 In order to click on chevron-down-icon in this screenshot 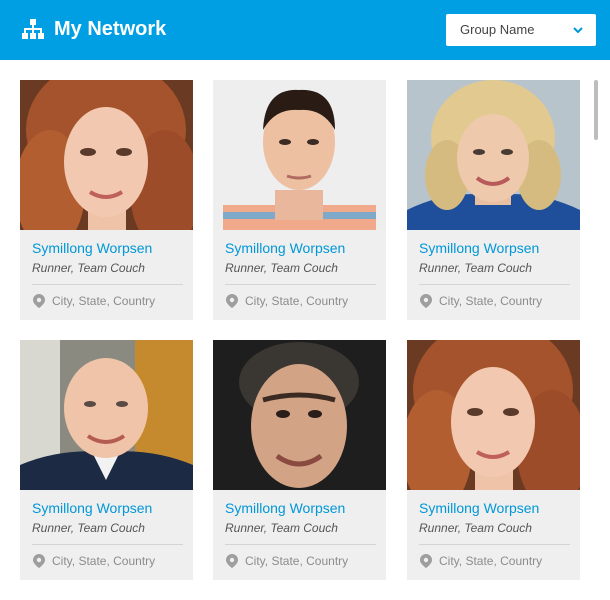, I will do `click(578, 30)`.